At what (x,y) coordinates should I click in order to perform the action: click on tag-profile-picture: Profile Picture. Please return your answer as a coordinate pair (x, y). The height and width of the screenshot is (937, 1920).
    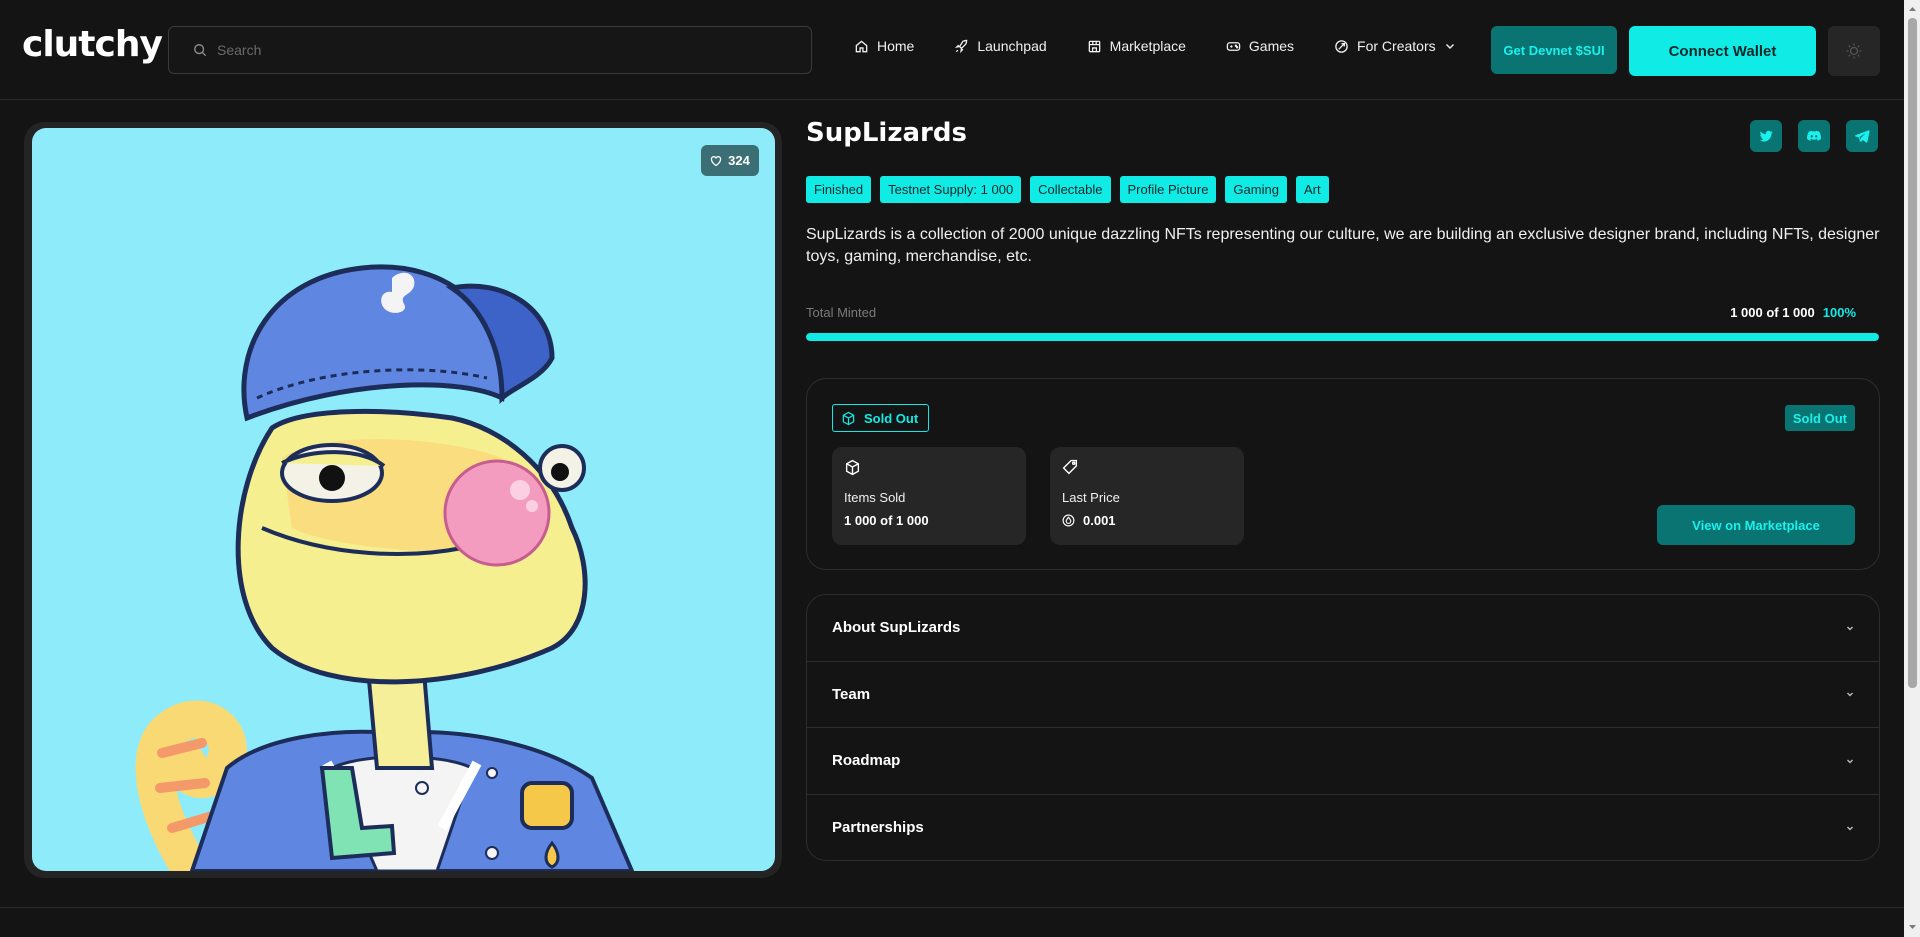
    Looking at the image, I should click on (1168, 189).